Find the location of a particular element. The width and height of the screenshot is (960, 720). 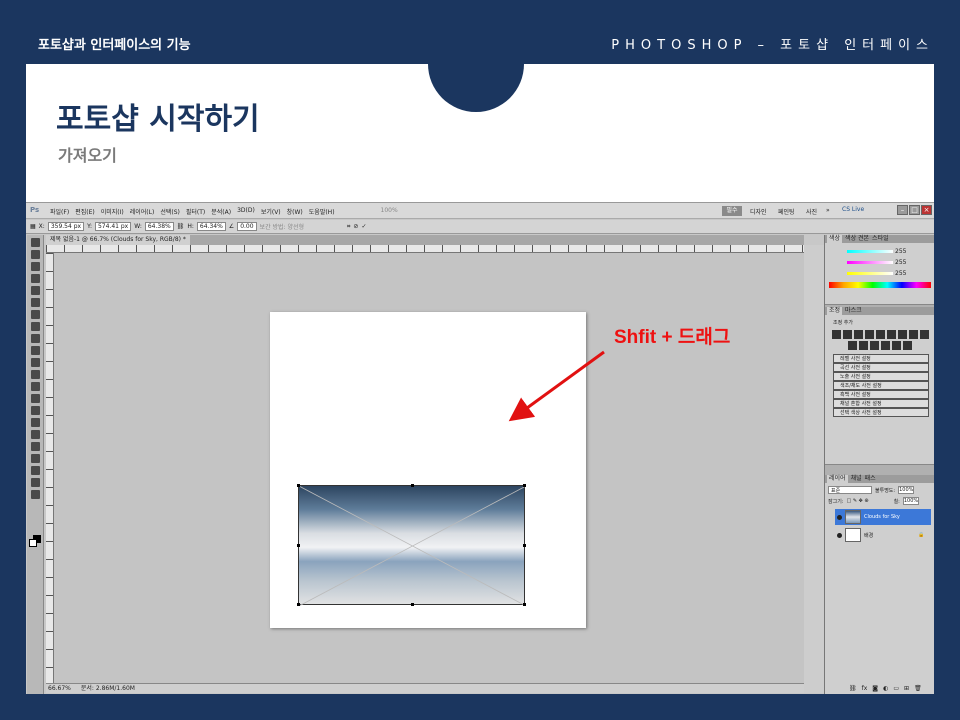

annotation-arrow-icon is located at coordinates (556, 386).